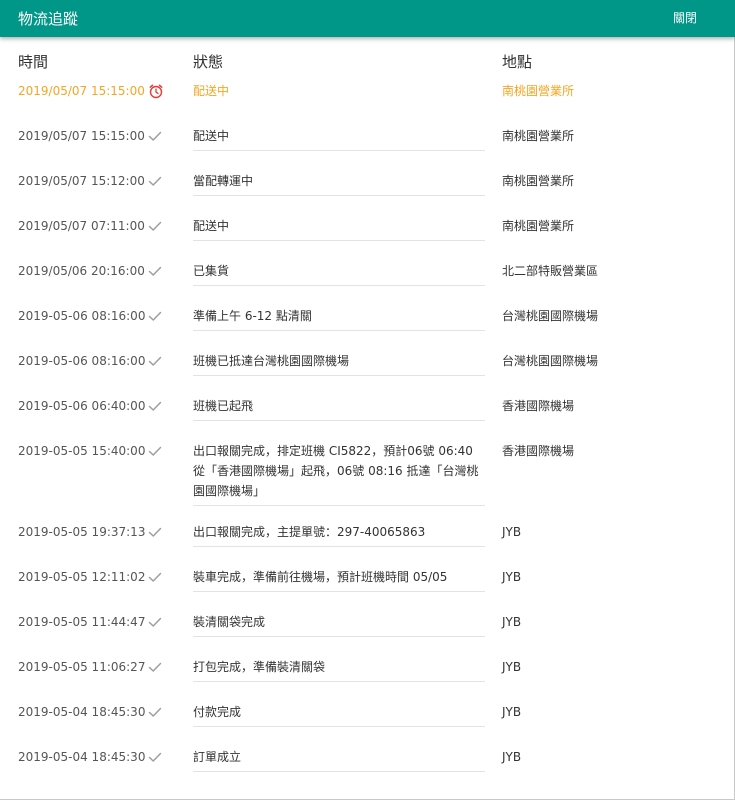  Describe the element at coordinates (550, 271) in the screenshot. I see `row-location: 北二部特販營業區` at that location.